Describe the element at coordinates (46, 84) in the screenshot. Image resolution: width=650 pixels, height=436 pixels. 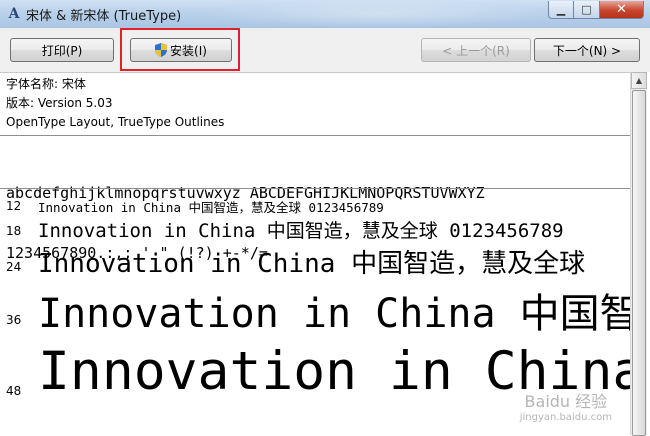
I see `font-name: 字体名称: 宋体` at that location.